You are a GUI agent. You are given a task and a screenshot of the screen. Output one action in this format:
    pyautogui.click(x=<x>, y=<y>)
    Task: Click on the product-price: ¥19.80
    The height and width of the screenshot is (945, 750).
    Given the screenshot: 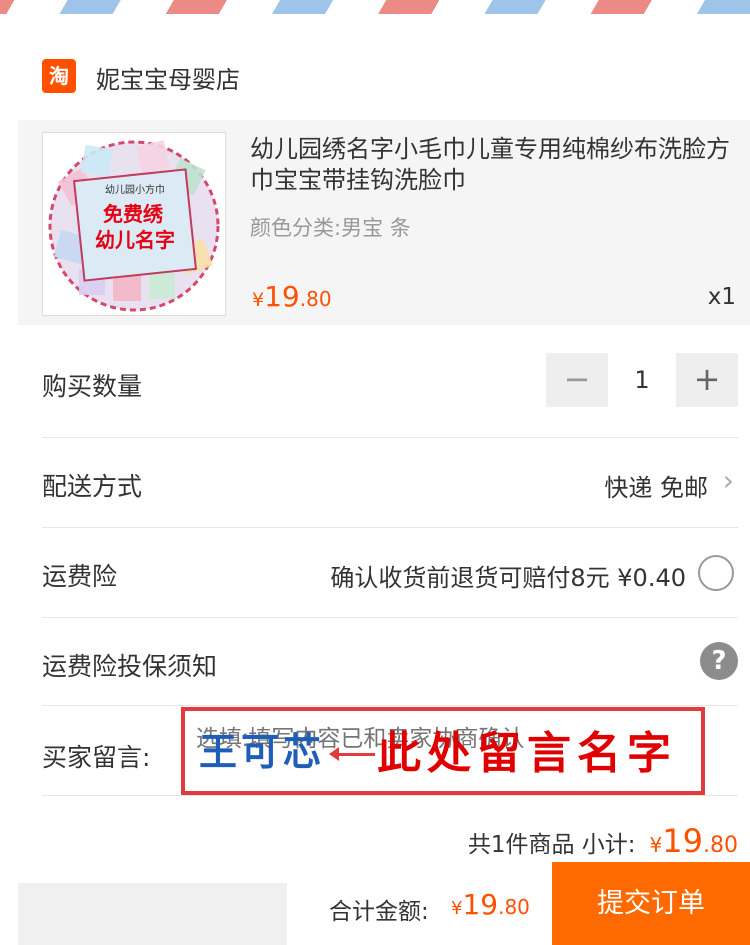 What is the action you would take?
    pyautogui.click(x=292, y=296)
    